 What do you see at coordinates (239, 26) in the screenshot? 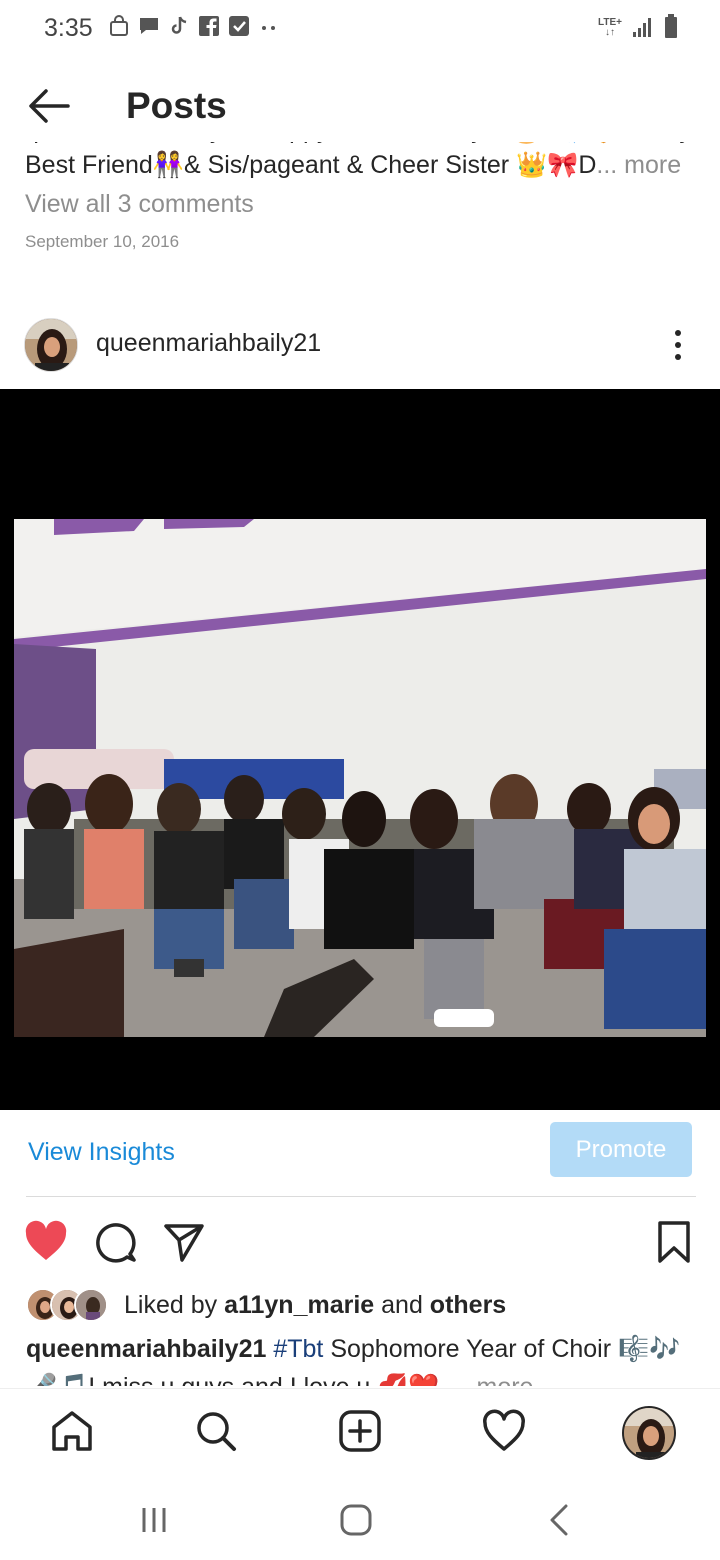
I see `checkbox-icon` at bounding box center [239, 26].